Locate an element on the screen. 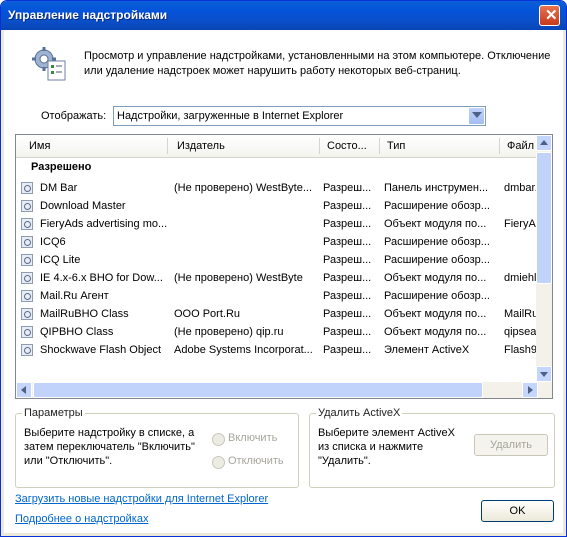 The image size is (567, 537). delete-button: Удалить is located at coordinates (511, 445).